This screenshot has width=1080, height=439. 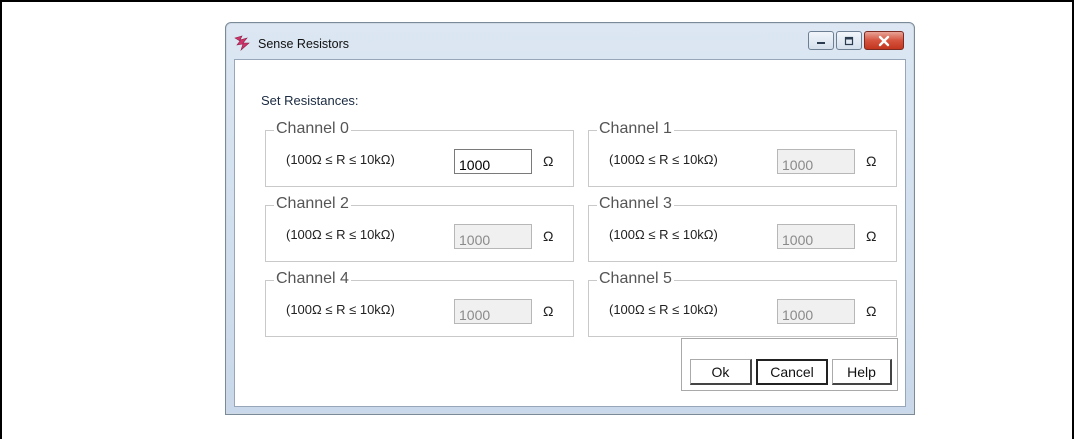 What do you see at coordinates (871, 161) in the screenshot?
I see `channel-1-unit: Ω` at bounding box center [871, 161].